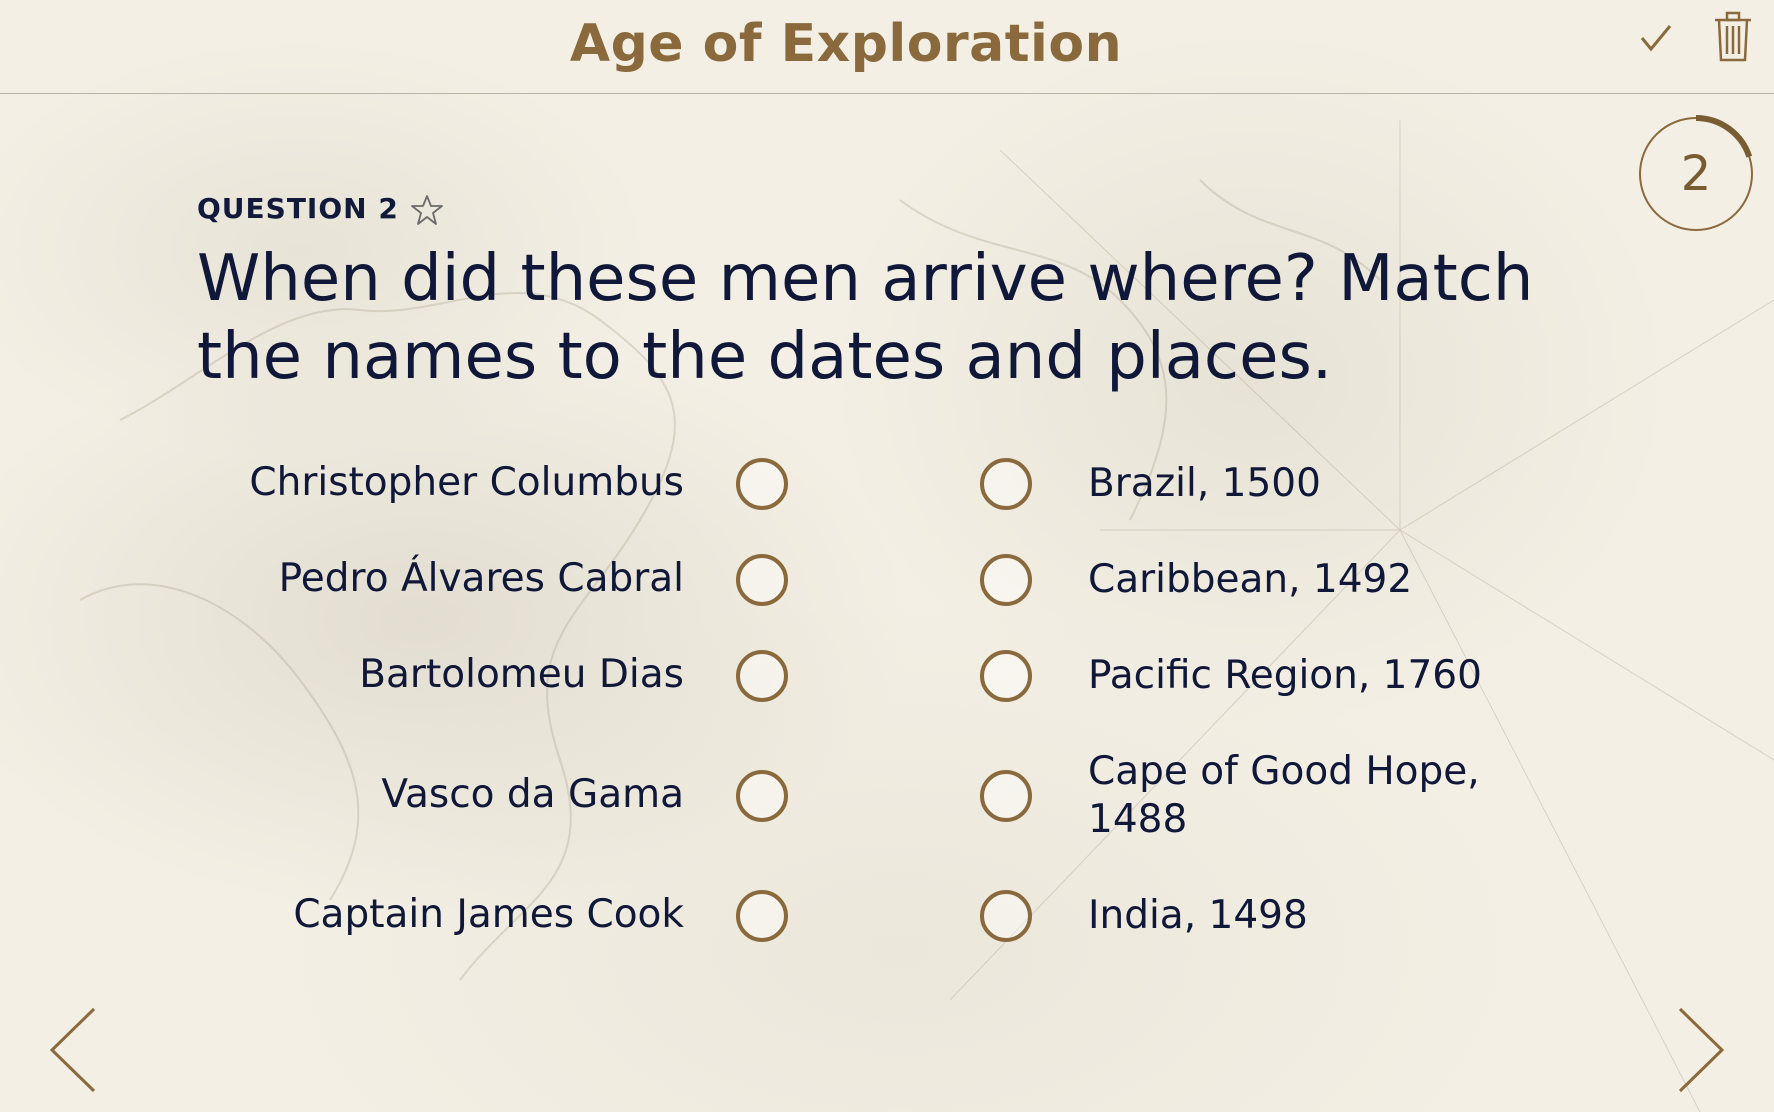 The width and height of the screenshot is (1774, 1112). Describe the element at coordinates (466, 482) in the screenshot. I see `left-item-1: Christopher Columbus` at that location.